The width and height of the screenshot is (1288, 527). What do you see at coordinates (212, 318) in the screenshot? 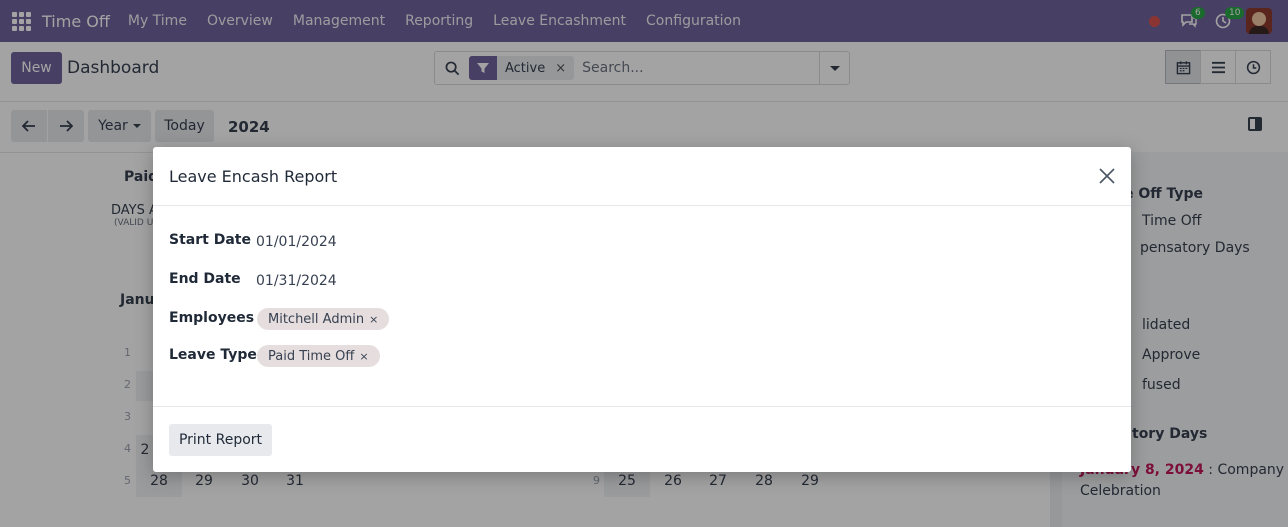
I see `employees-label: Employees` at bounding box center [212, 318].